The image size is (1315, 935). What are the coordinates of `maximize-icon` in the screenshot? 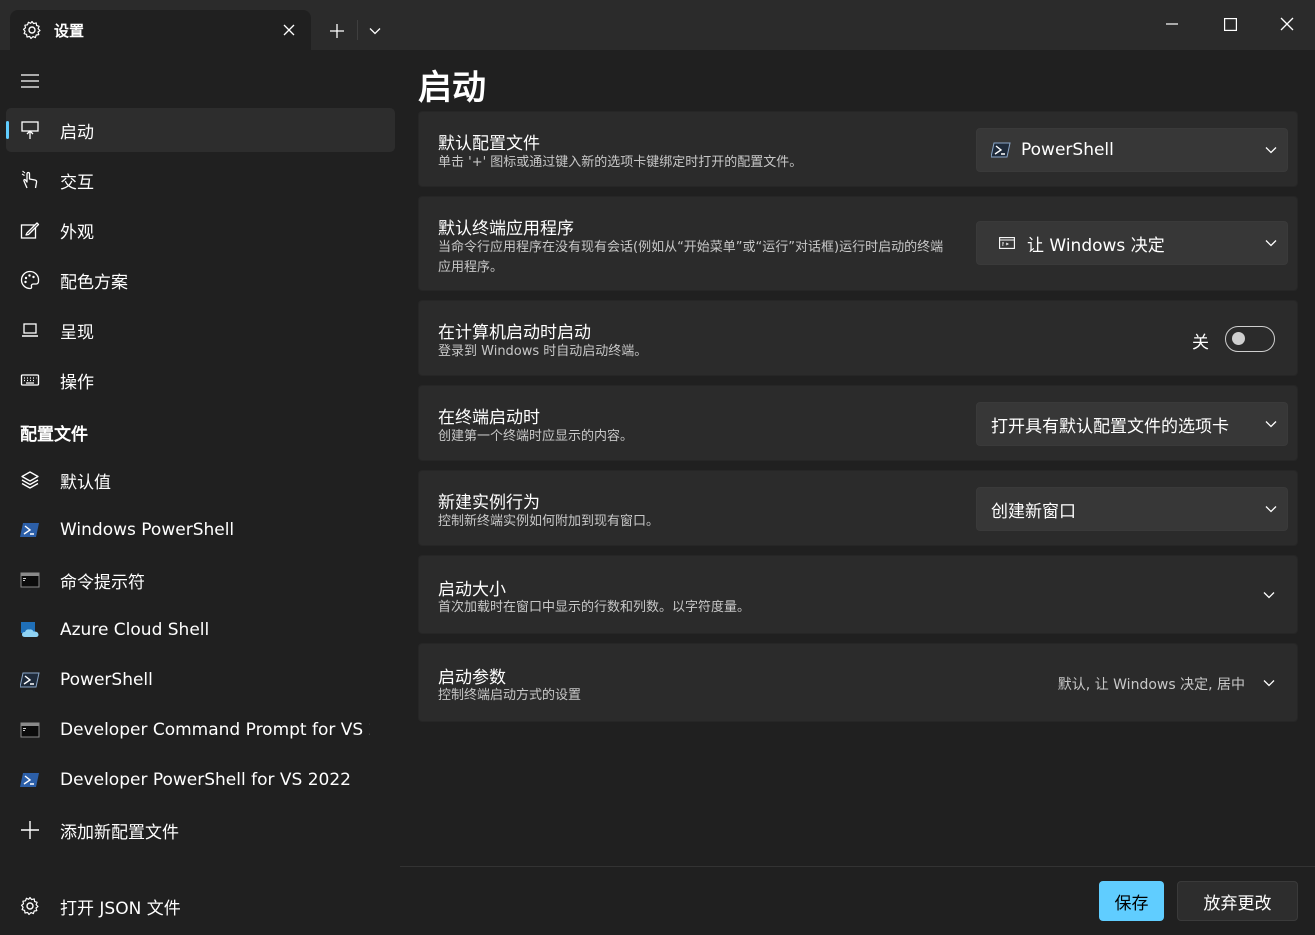 It's located at (1230, 24).